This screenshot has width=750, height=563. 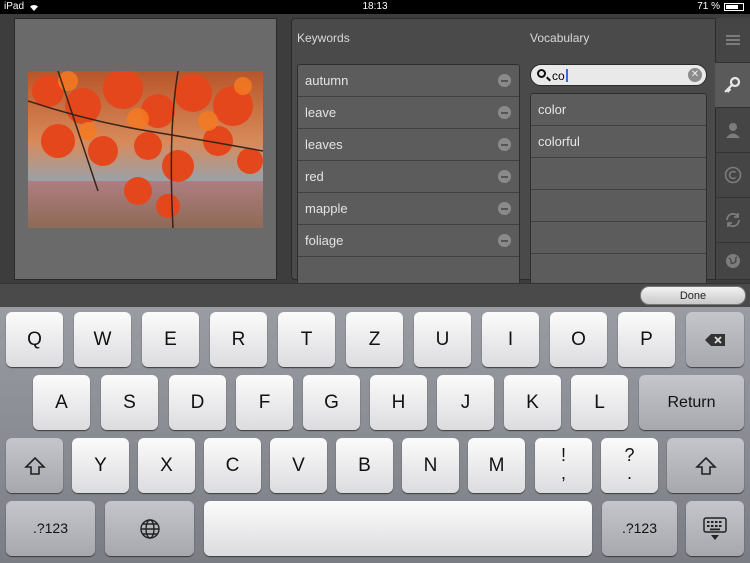 What do you see at coordinates (408, 145) in the screenshot?
I see `keyword-row: leaves` at bounding box center [408, 145].